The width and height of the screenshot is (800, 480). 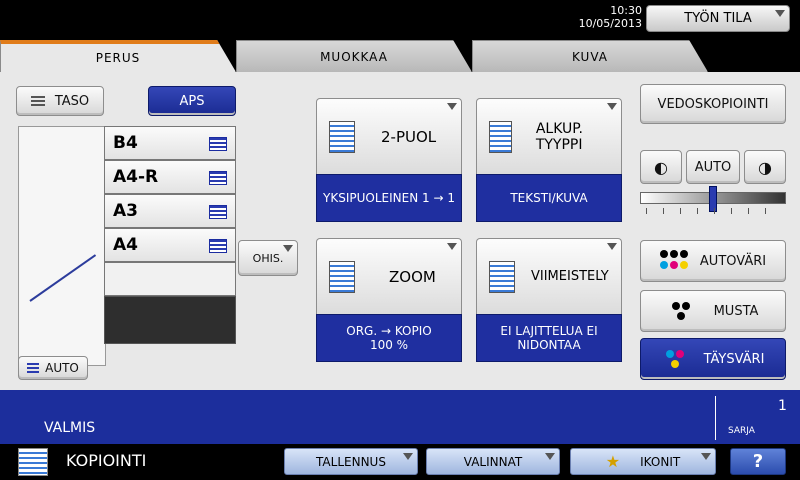 I want to click on help-icon: ?, so click(x=758, y=461).